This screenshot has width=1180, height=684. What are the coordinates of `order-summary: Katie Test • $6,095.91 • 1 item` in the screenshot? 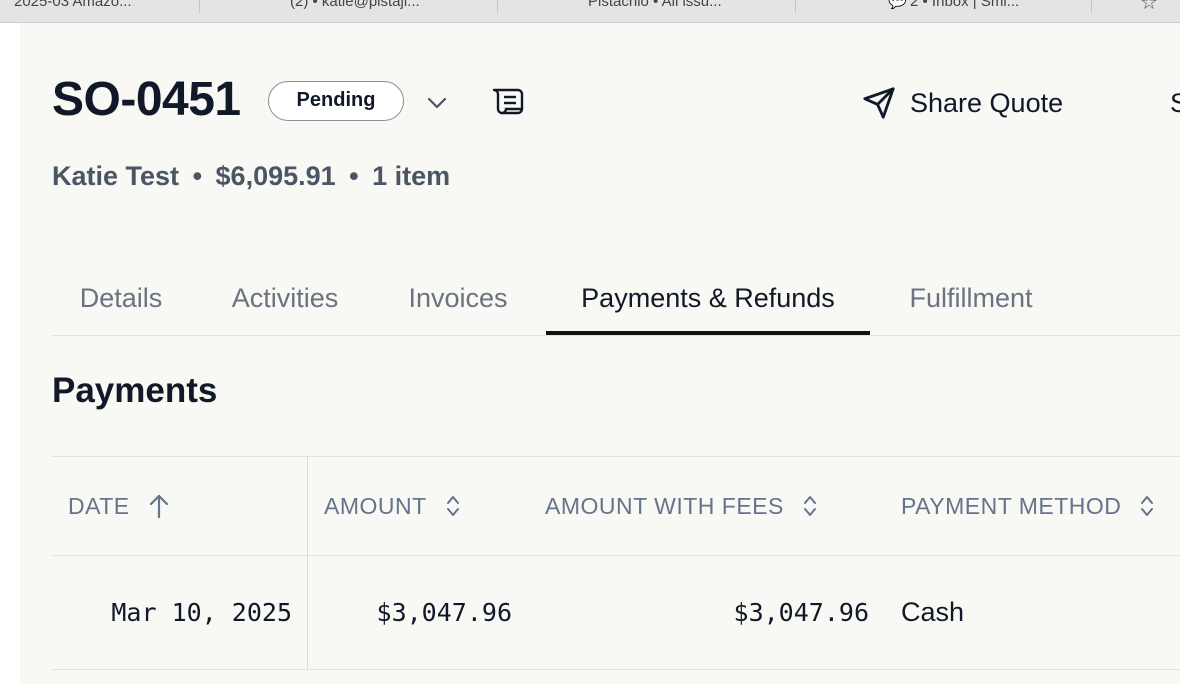 It's located at (251, 176).